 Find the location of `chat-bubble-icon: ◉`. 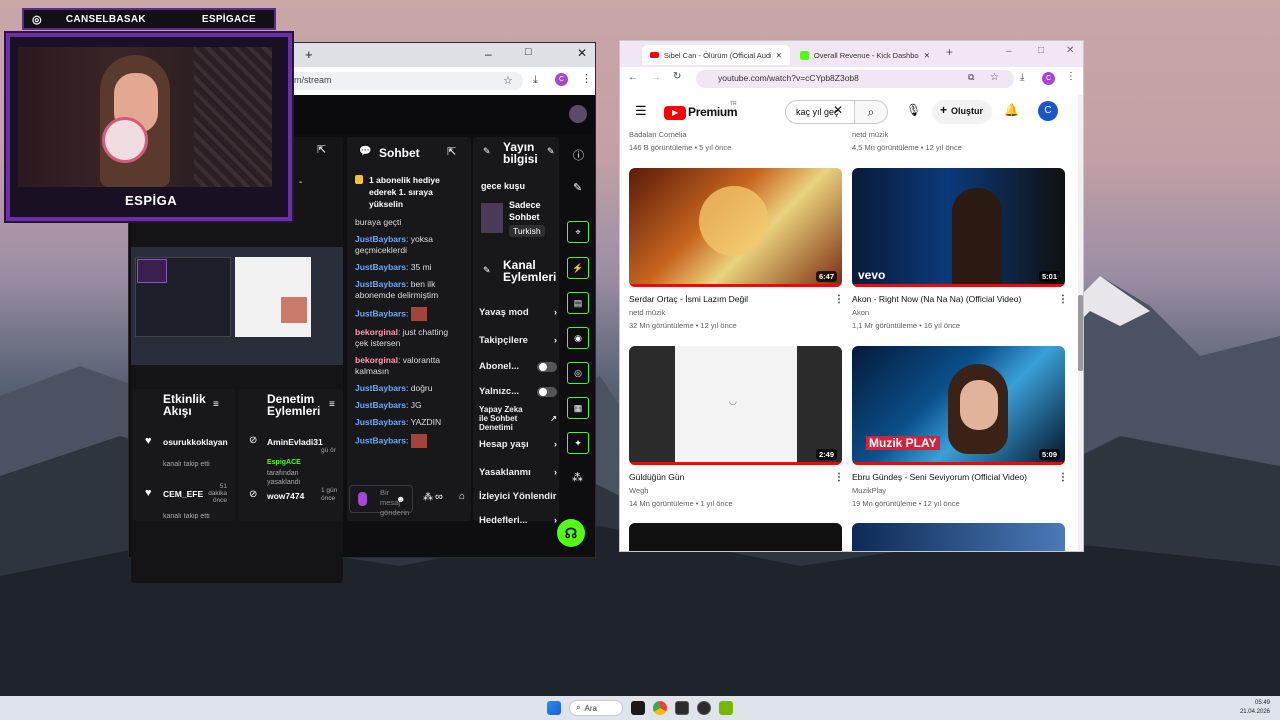

chat-bubble-icon: ◉ is located at coordinates (578, 338).